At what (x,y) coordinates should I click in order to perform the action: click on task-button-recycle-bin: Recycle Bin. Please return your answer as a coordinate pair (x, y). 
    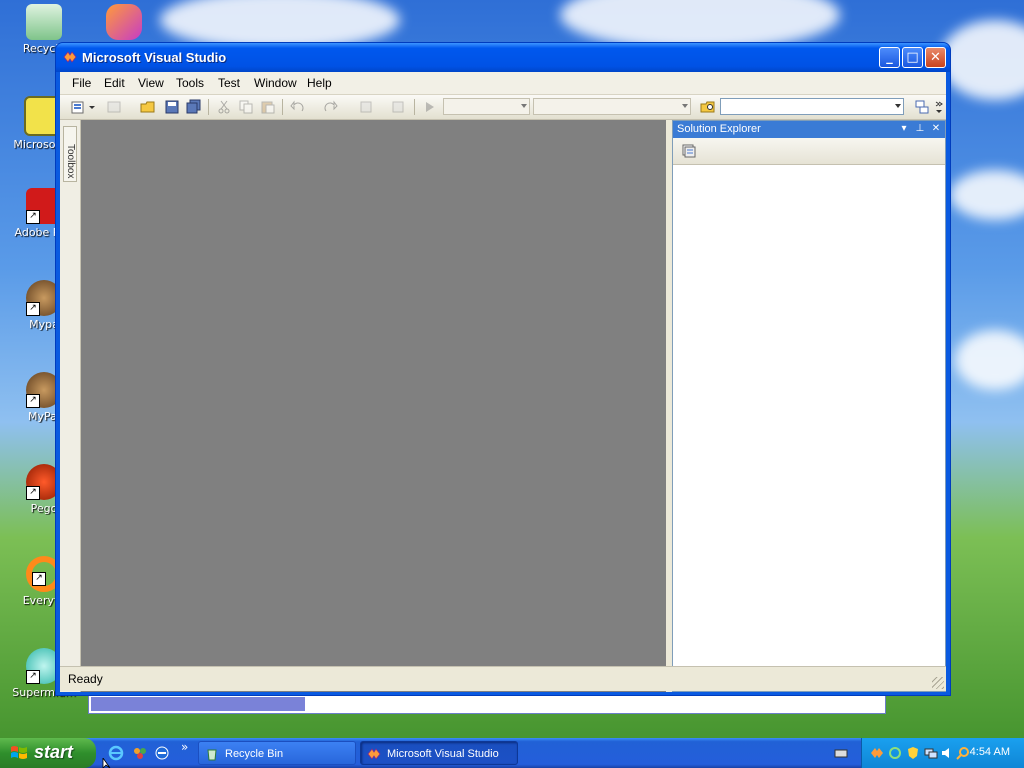
    Looking at the image, I should click on (277, 753).